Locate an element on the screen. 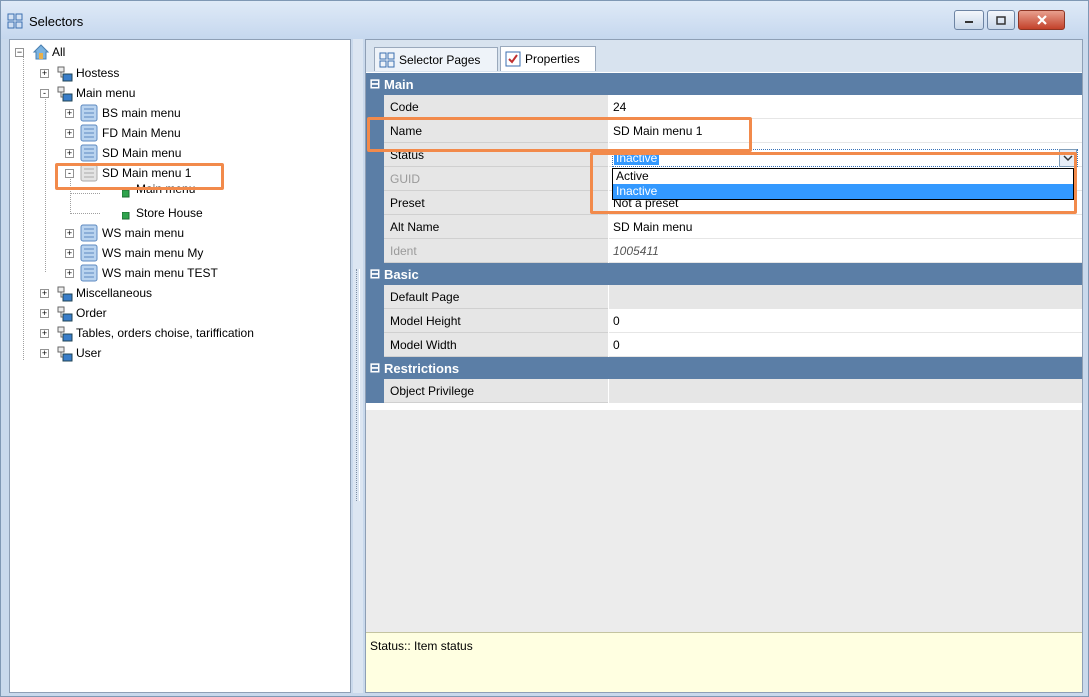 Image resolution: width=1089 pixels, height=697 pixels. property-name: Default Page is located at coordinates (496, 297).